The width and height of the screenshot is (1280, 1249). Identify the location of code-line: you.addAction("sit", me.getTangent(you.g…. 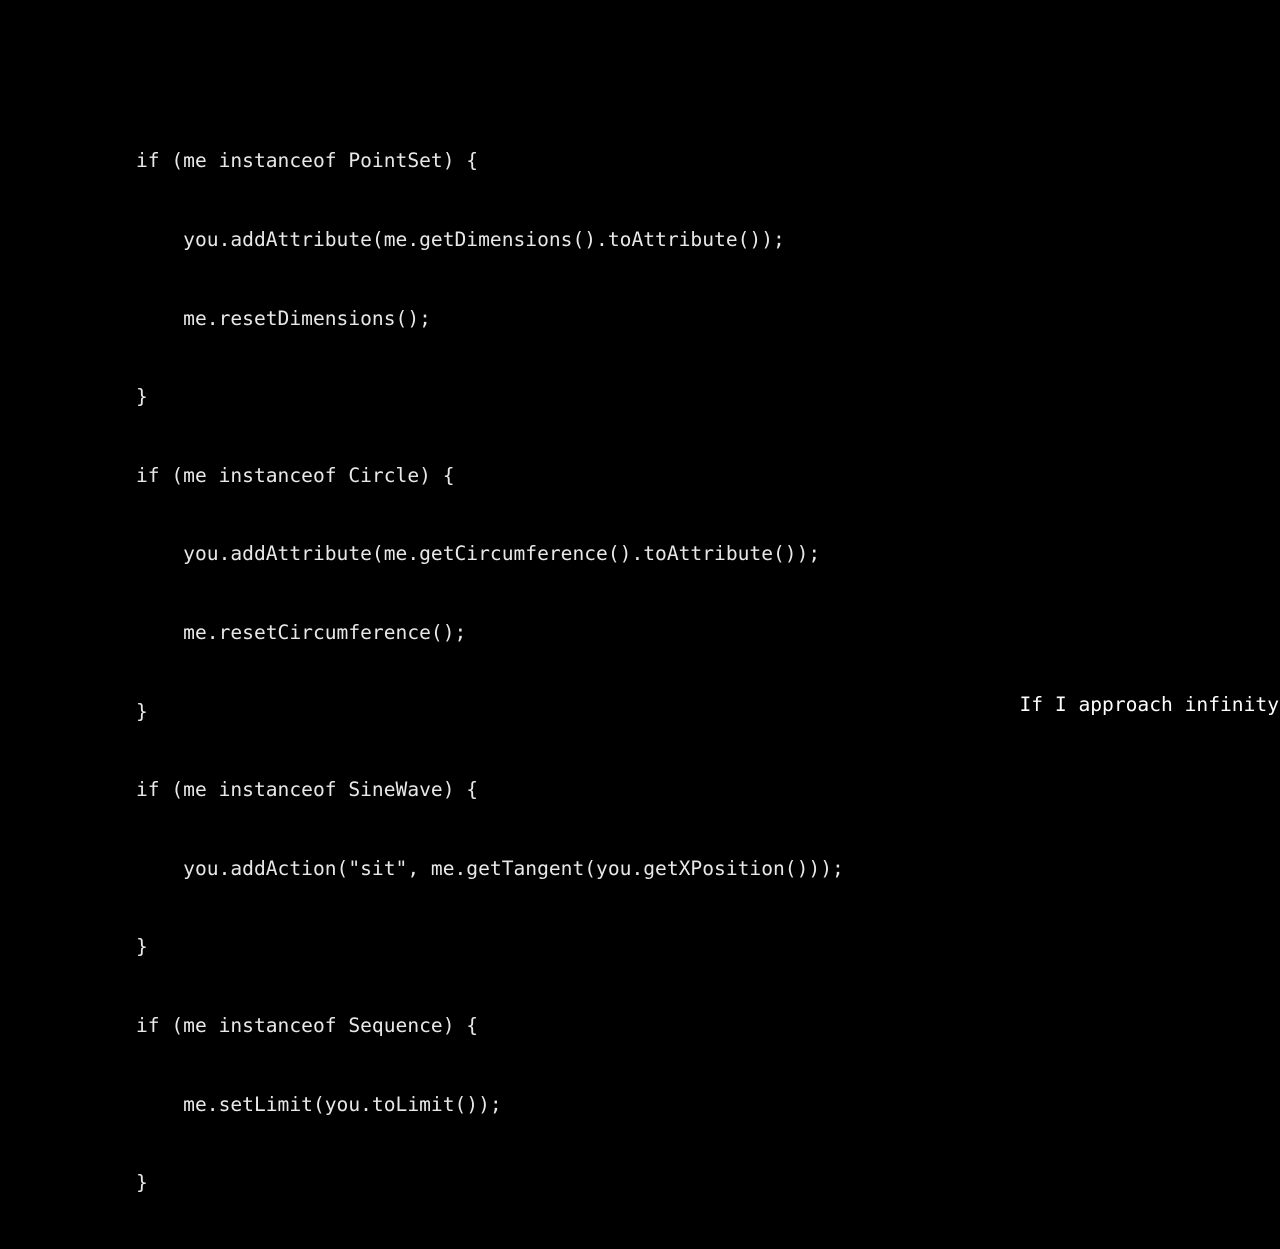
(490, 868).